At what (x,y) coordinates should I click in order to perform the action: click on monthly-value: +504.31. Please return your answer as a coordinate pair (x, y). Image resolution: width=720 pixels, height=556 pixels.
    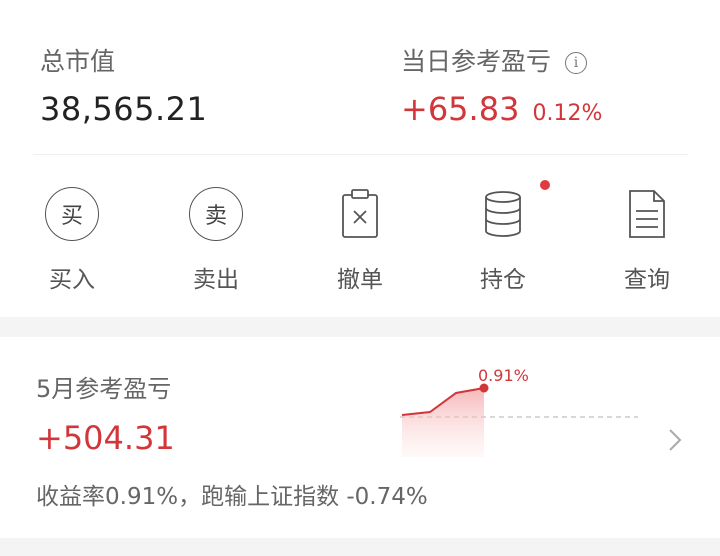
    Looking at the image, I should click on (105, 438).